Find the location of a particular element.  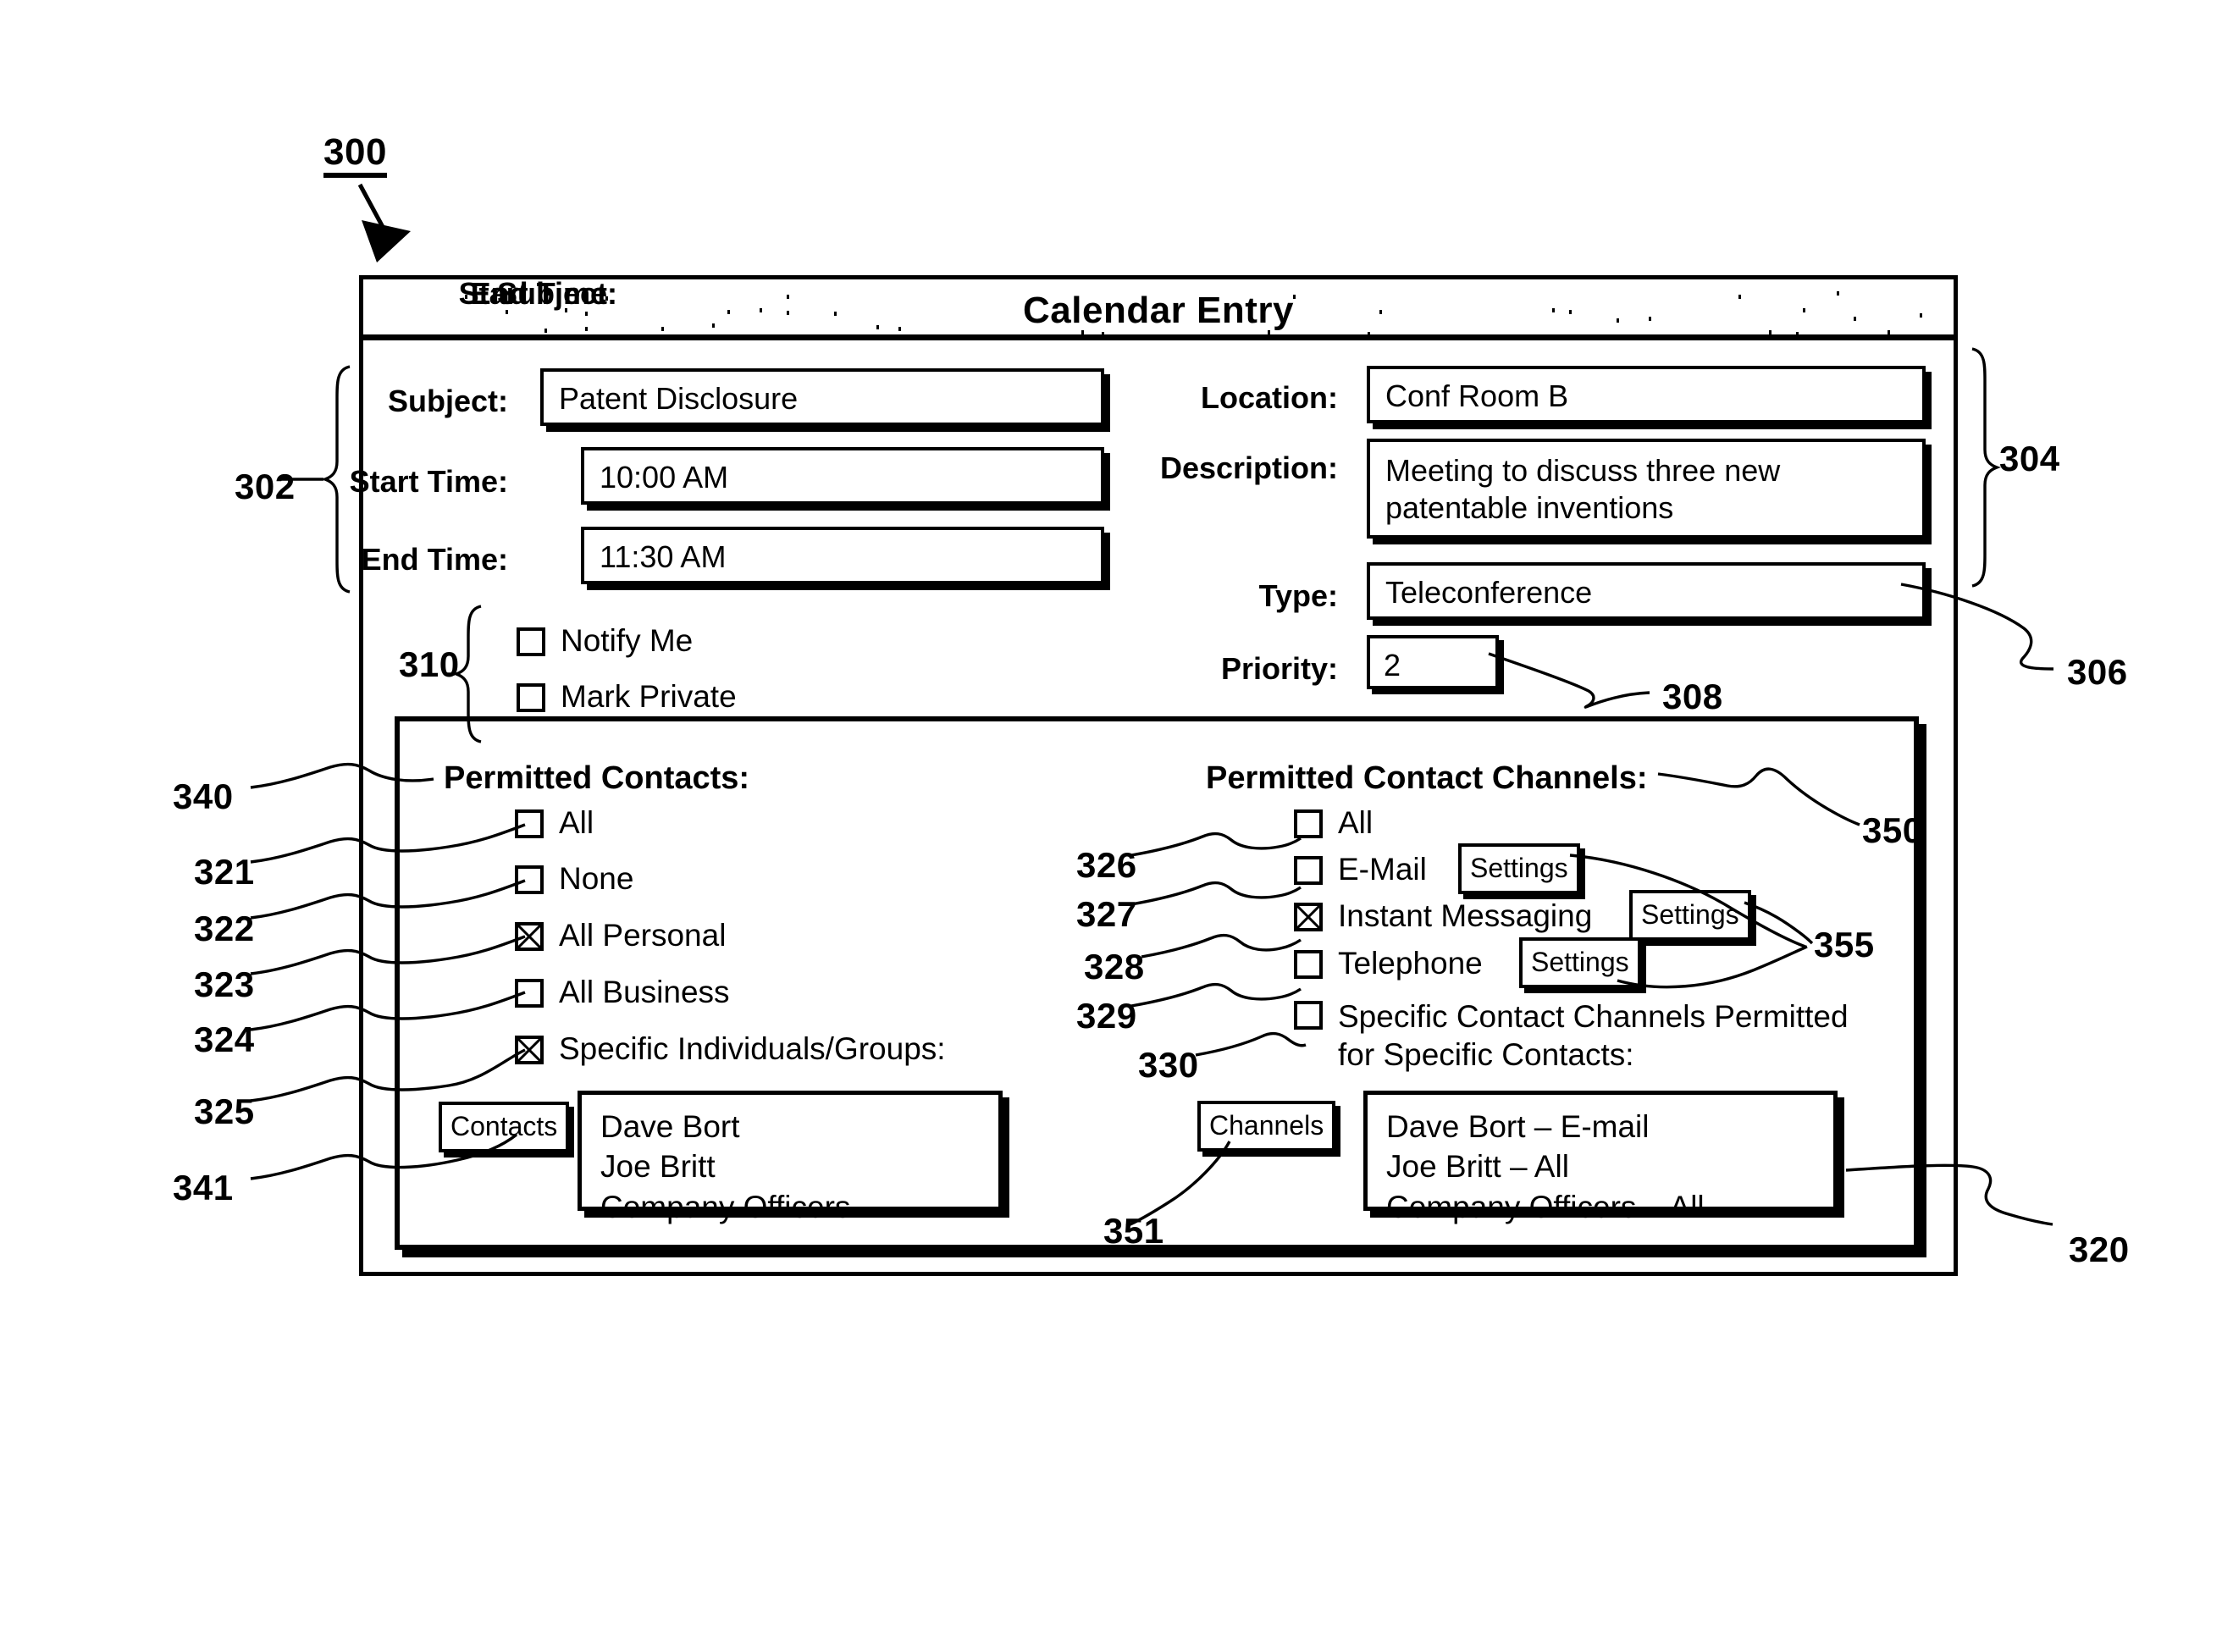

contacts-all-personal-checkbox is located at coordinates (529, 936).